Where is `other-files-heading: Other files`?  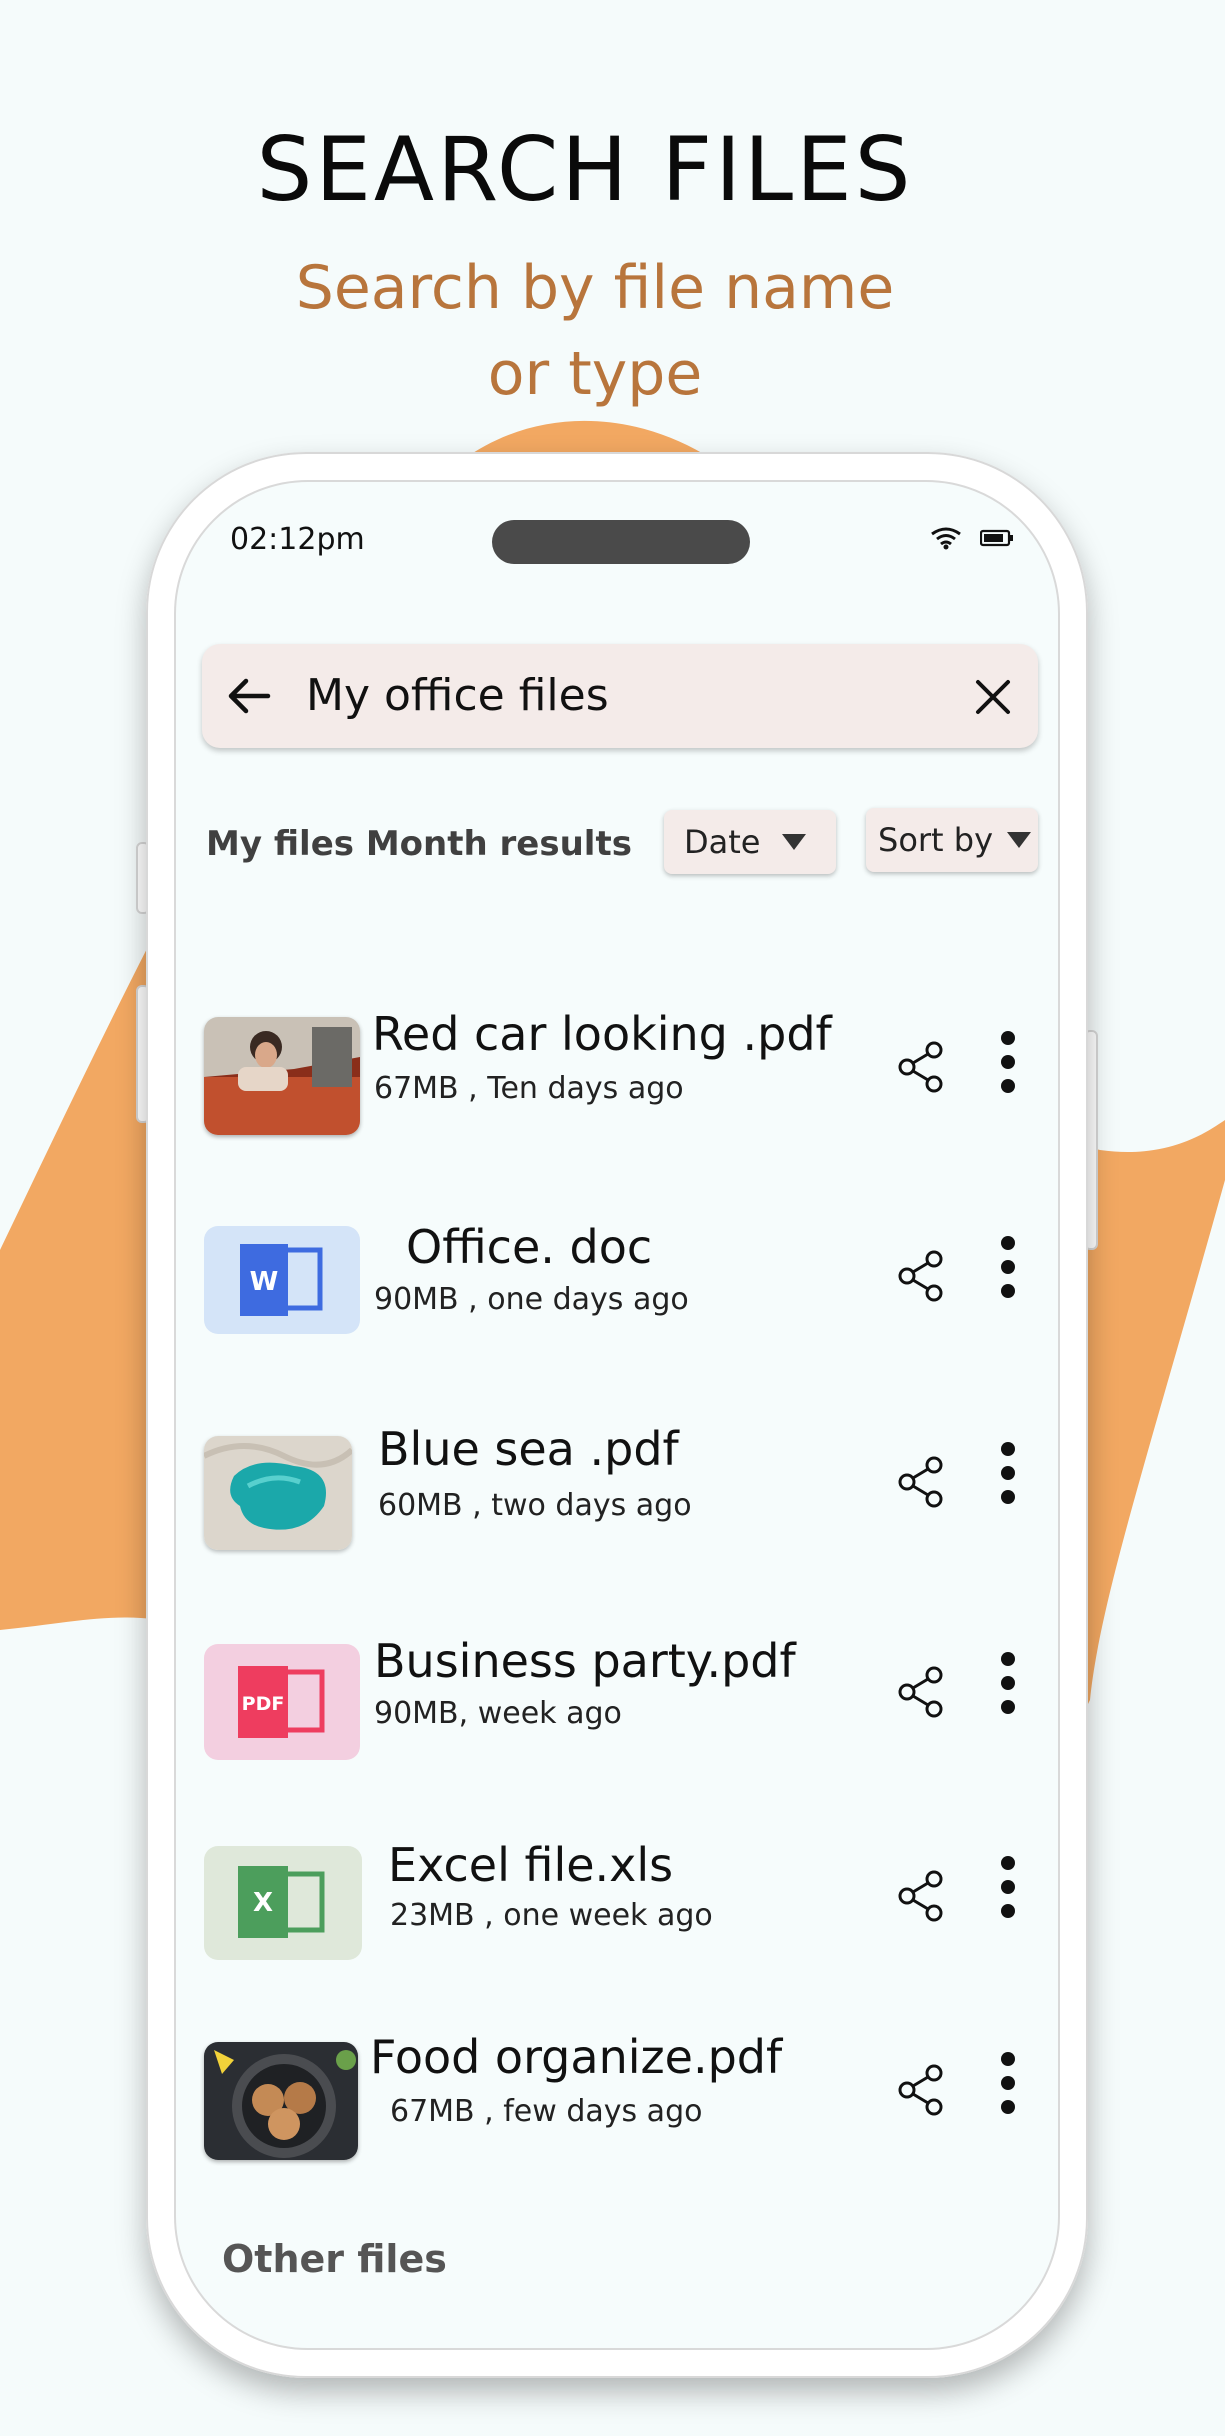
other-files-heading: Other files is located at coordinates (334, 2259).